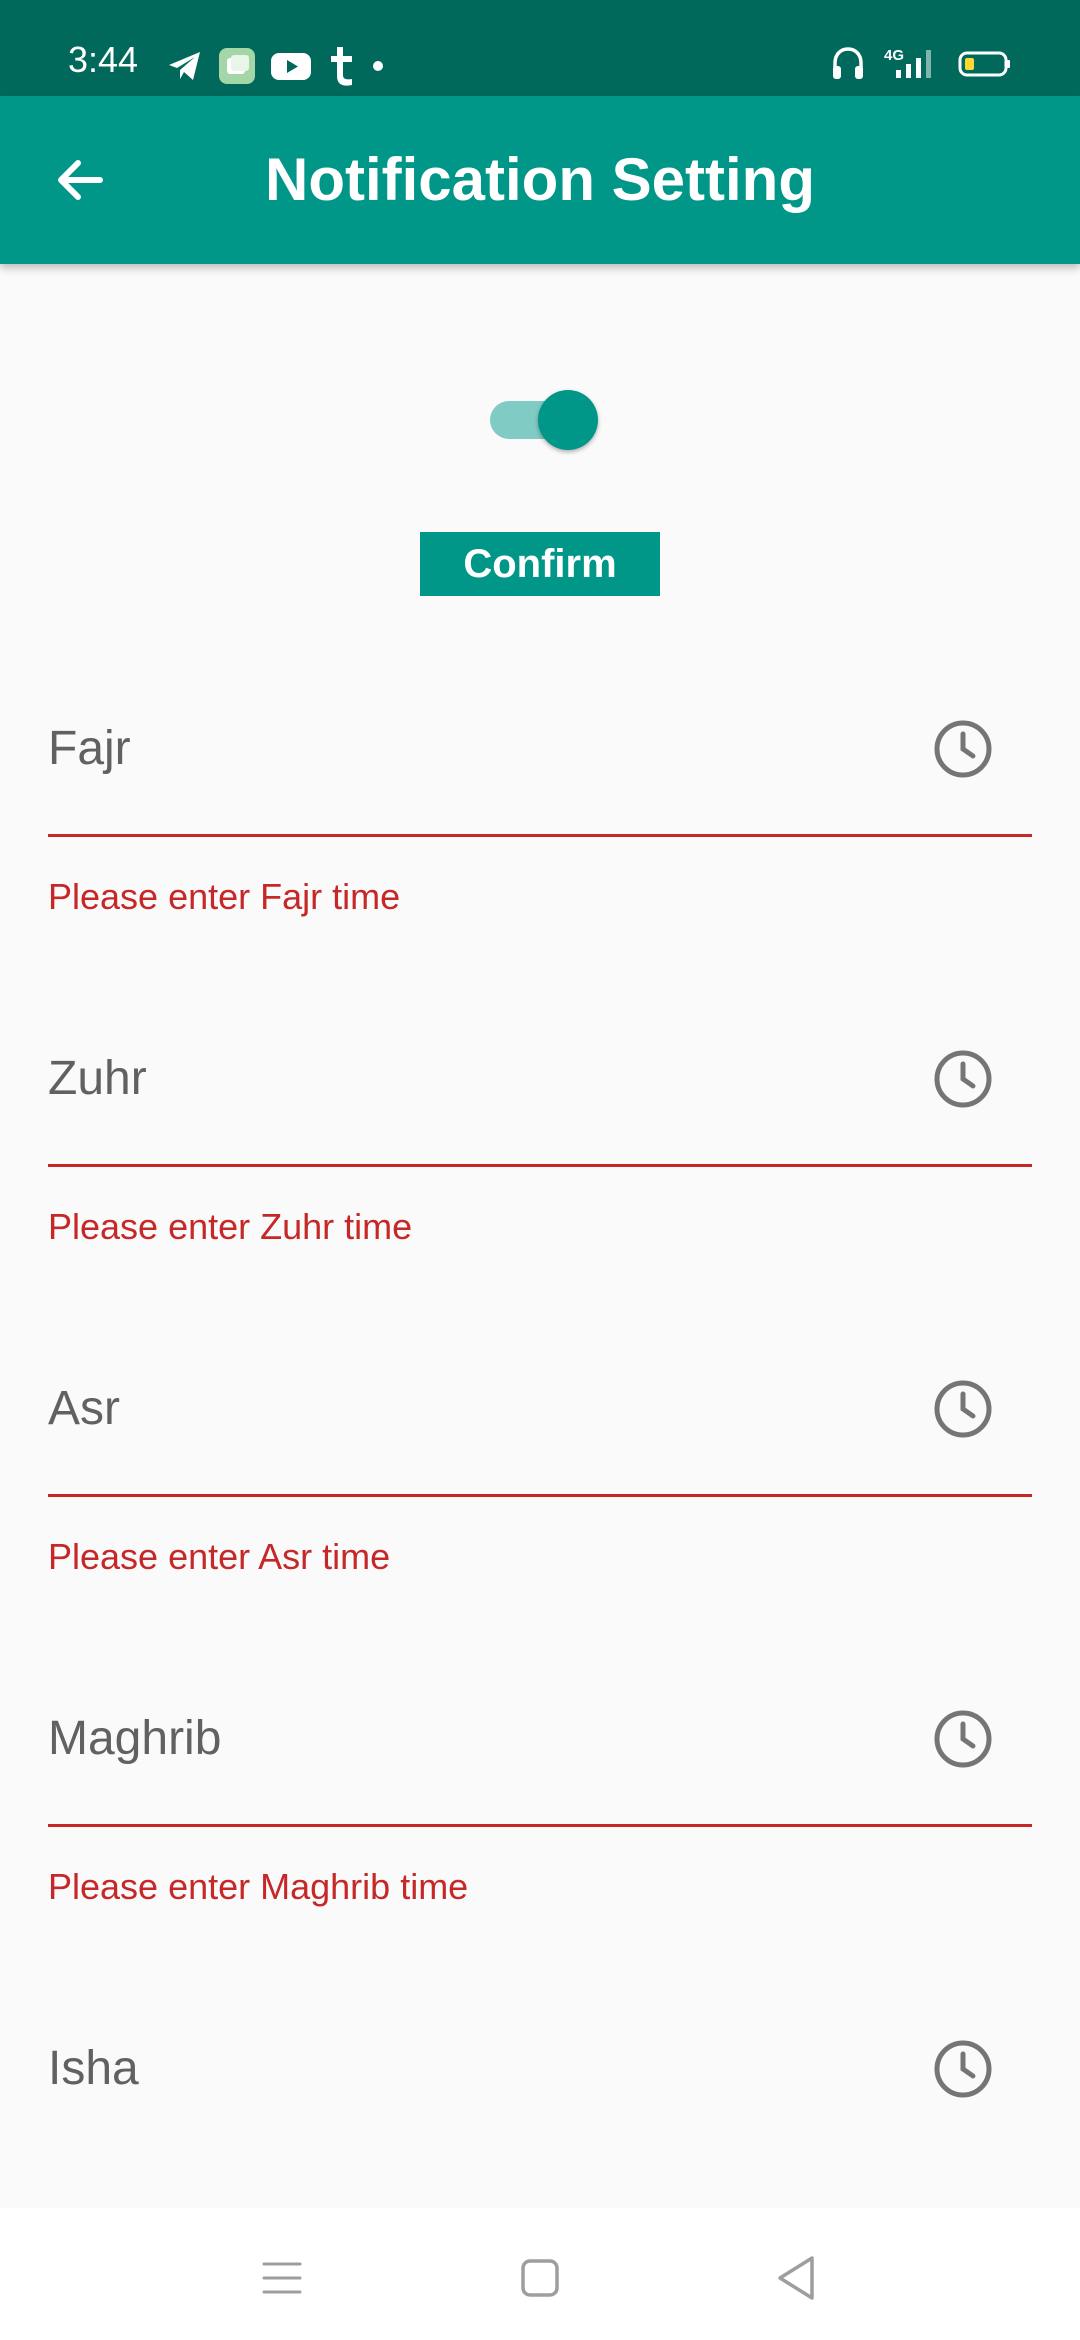 Image resolution: width=1080 pixels, height=2340 pixels. I want to click on asr-input, so click(478, 1408).